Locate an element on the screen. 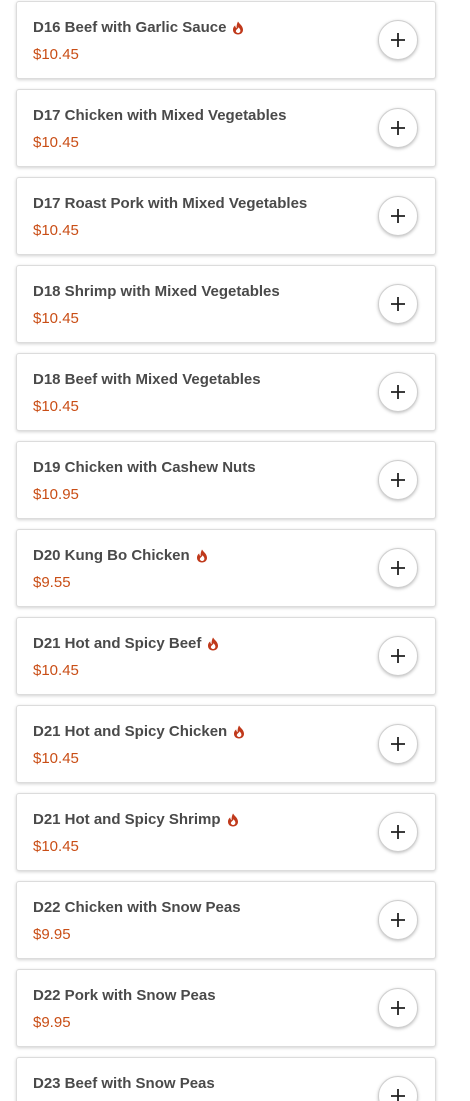  item-name: D23 Beef with Snow Peas is located at coordinates (124, 1083).